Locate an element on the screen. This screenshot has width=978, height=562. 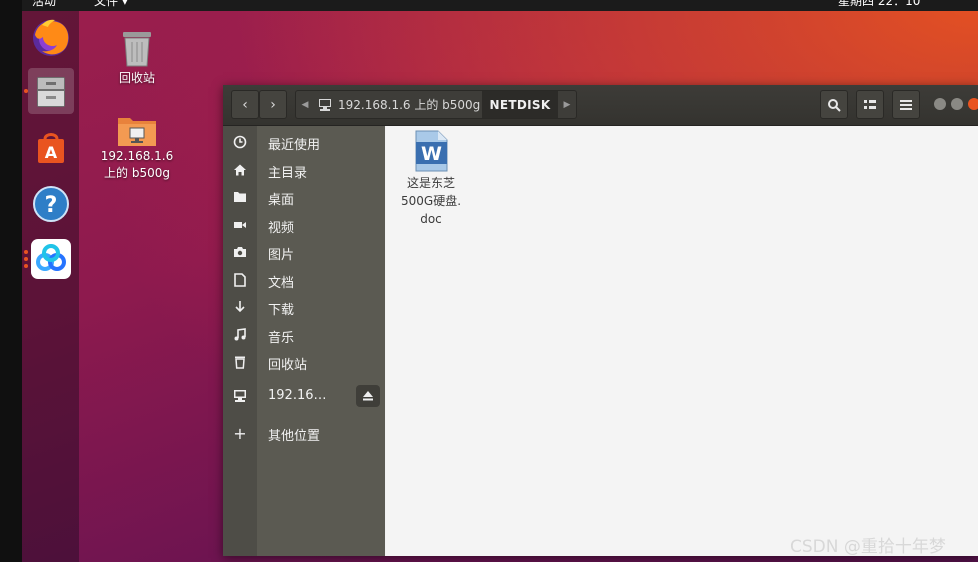
path-bar: ◀ 192.168.1.6 上的 b500g NETDISK ▶ is located at coordinates (436, 104).